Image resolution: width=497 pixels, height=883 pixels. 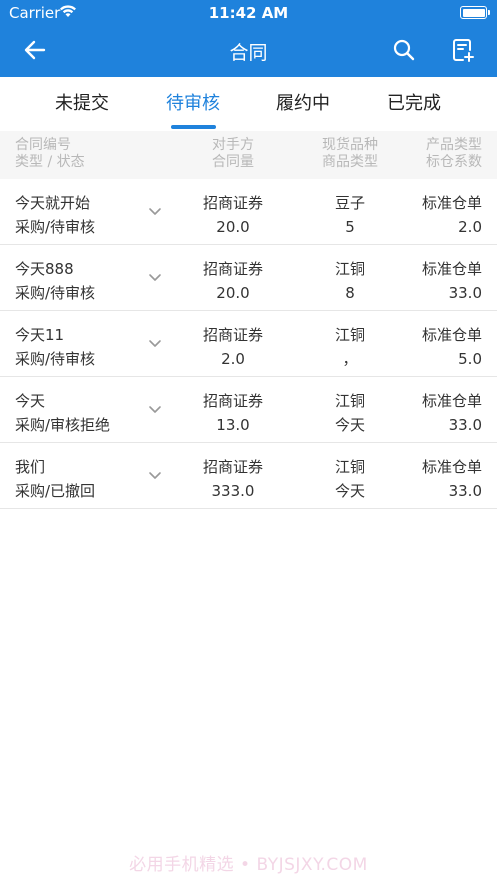 I want to click on warehouse-coefficient: 5.0, so click(x=470, y=359).